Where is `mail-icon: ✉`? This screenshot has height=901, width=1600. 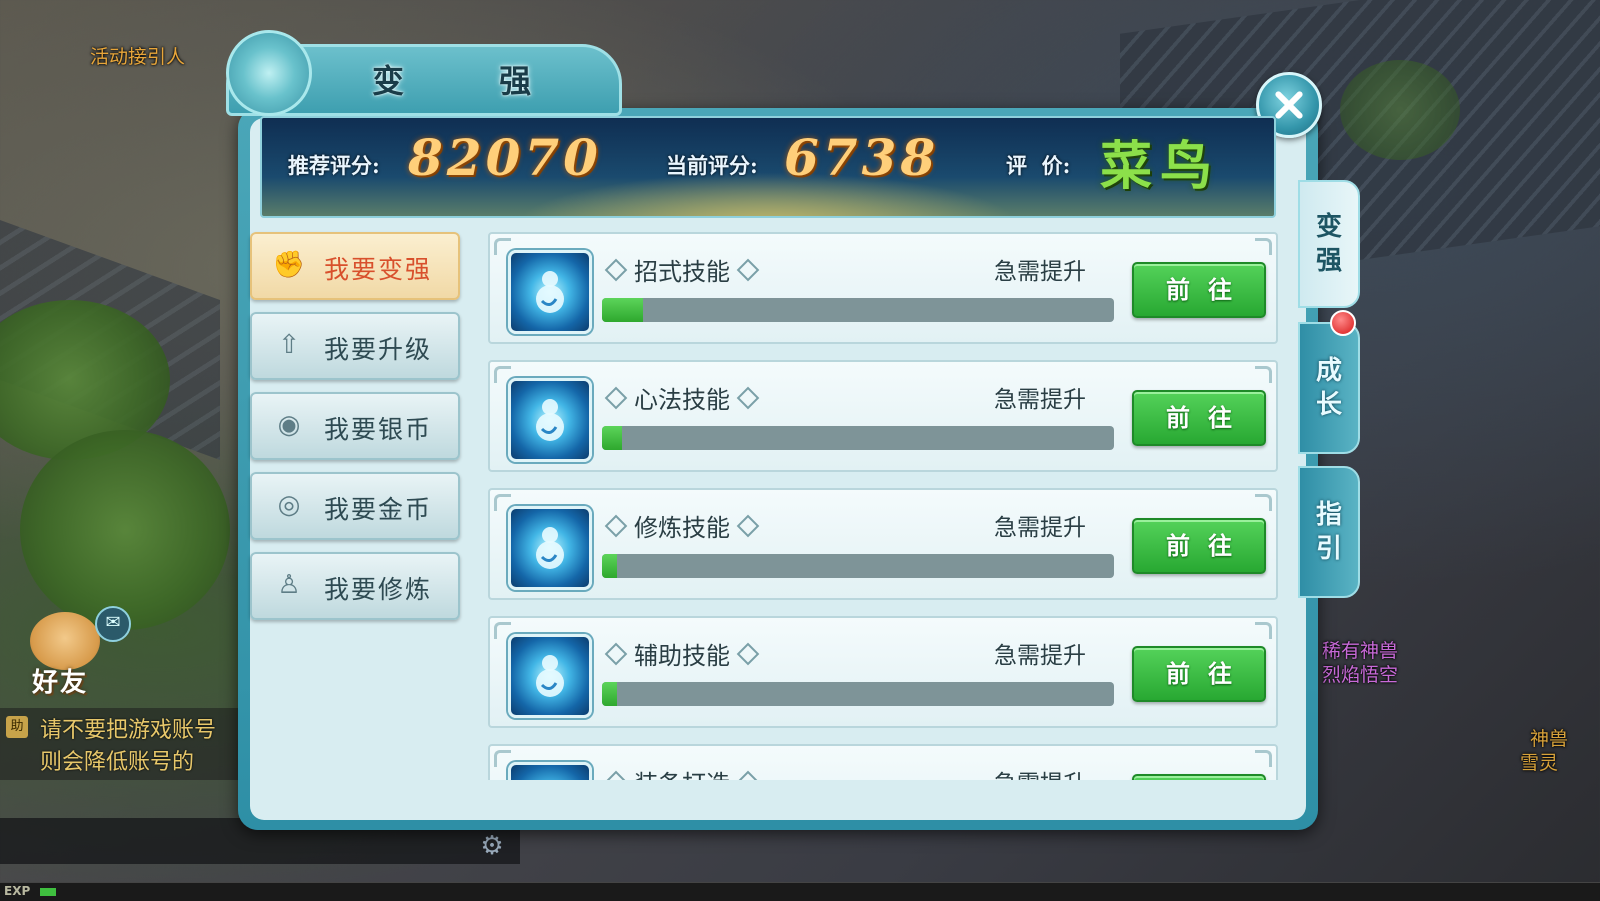 mail-icon: ✉ is located at coordinates (113, 624).